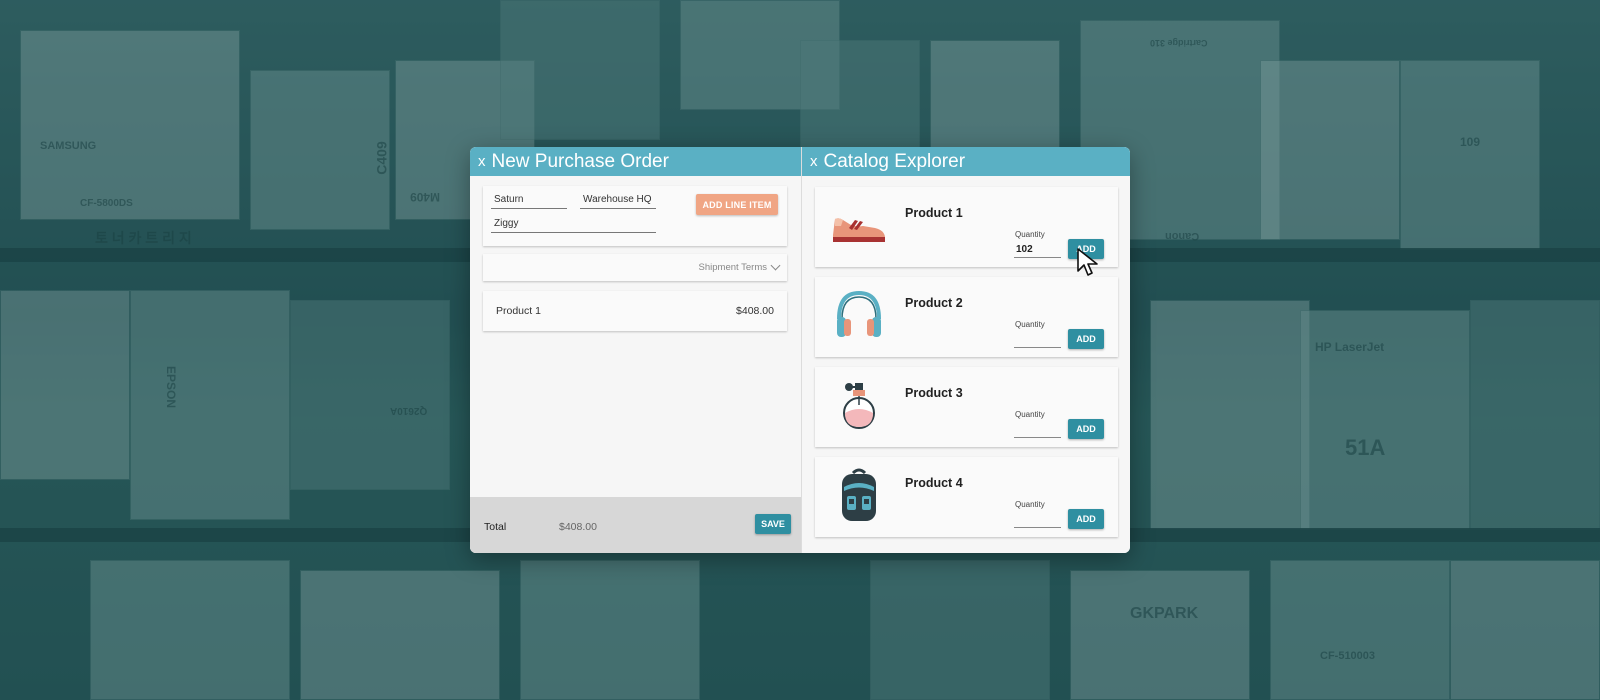 This screenshot has width=1600, height=700. Describe the element at coordinates (775, 265) in the screenshot. I see `chevron-down-icon` at that location.